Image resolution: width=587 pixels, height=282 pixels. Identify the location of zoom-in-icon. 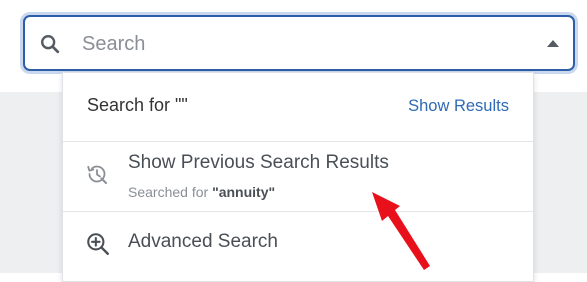
(98, 244).